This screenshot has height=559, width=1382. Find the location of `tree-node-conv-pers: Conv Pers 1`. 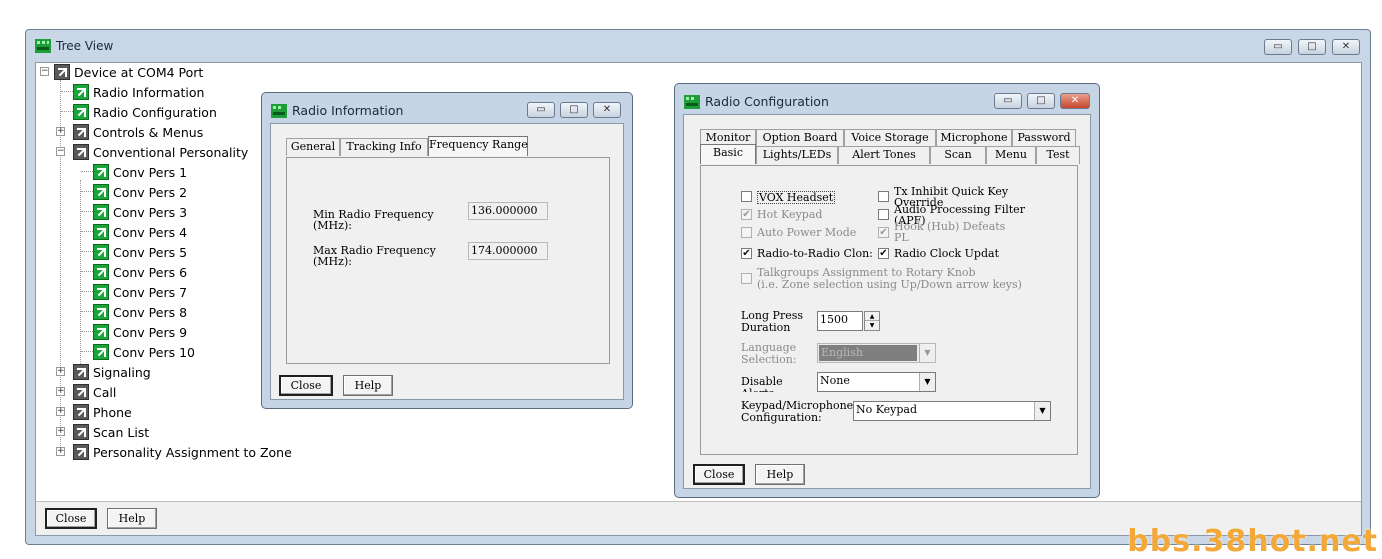

tree-node-conv-pers: Conv Pers 1 is located at coordinates (140, 172).